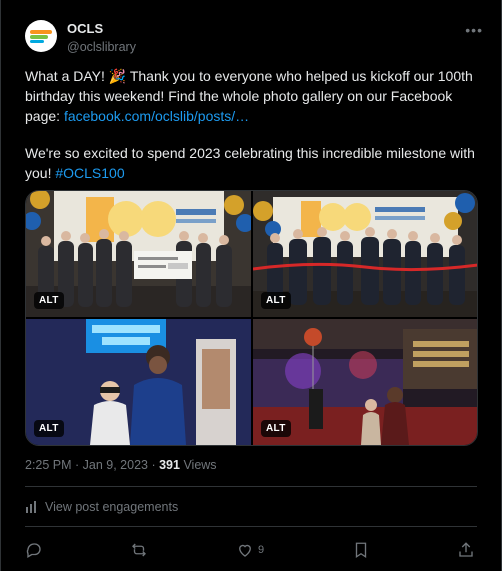 The height and width of the screenshot is (571, 502). Describe the element at coordinates (261, 550) in the screenshot. I see `like-count: 9` at that location.